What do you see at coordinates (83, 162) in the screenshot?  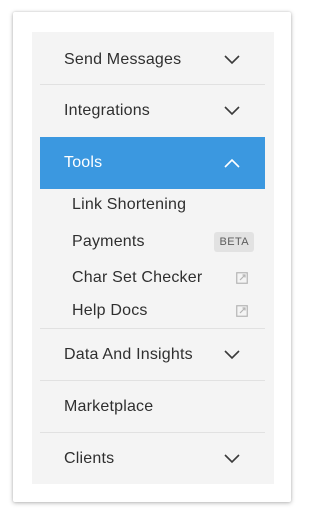 I see `menu-item-label: Tools` at bounding box center [83, 162].